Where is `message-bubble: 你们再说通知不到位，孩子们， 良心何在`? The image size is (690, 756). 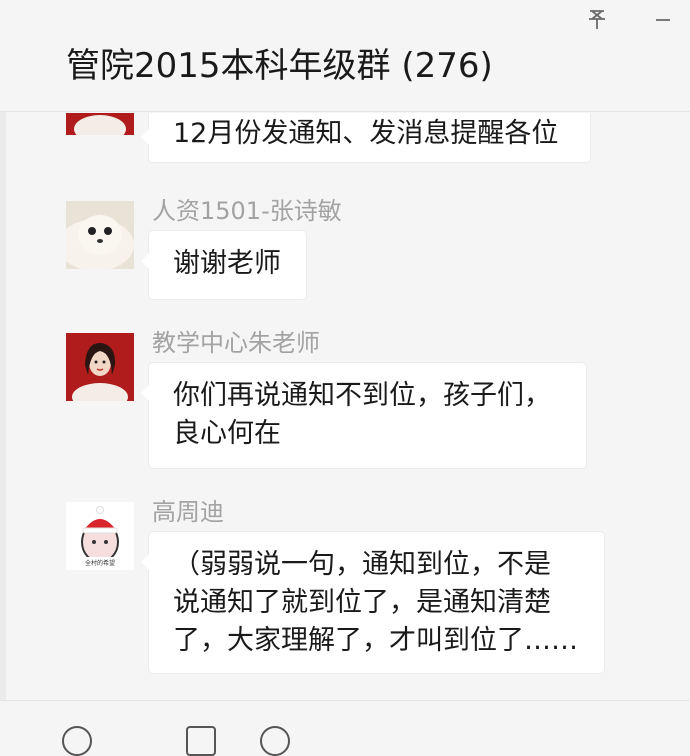 message-bubble: 你们再说通知不到位，孩子们， 良心何在 is located at coordinates (363, 415).